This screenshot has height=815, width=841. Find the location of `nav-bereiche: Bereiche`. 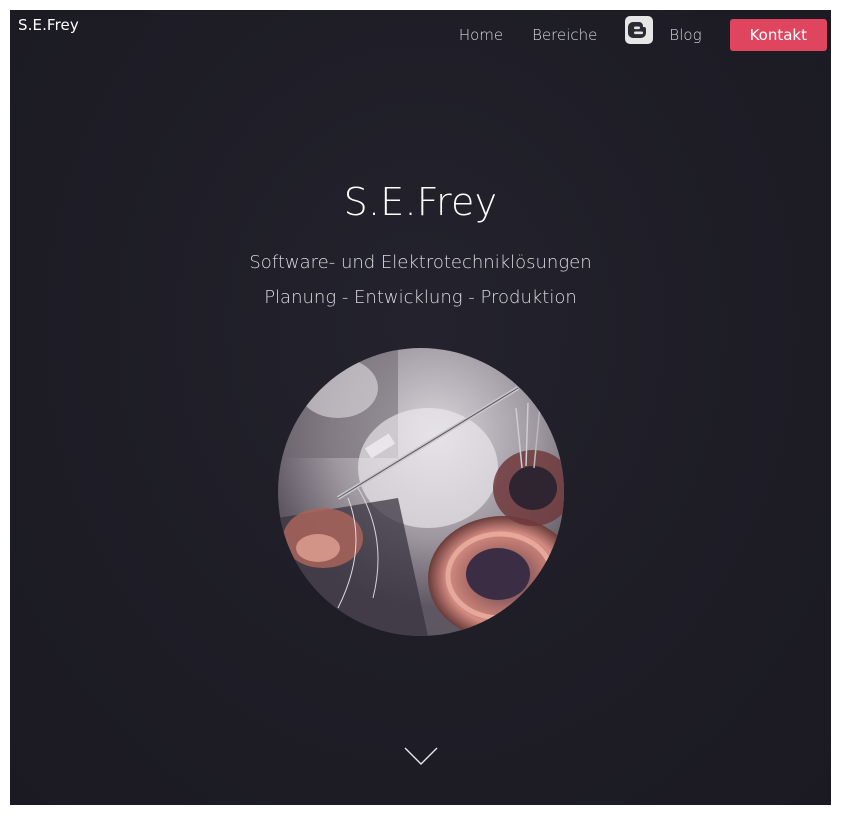

nav-bereiche: Bereiche is located at coordinates (564, 35).